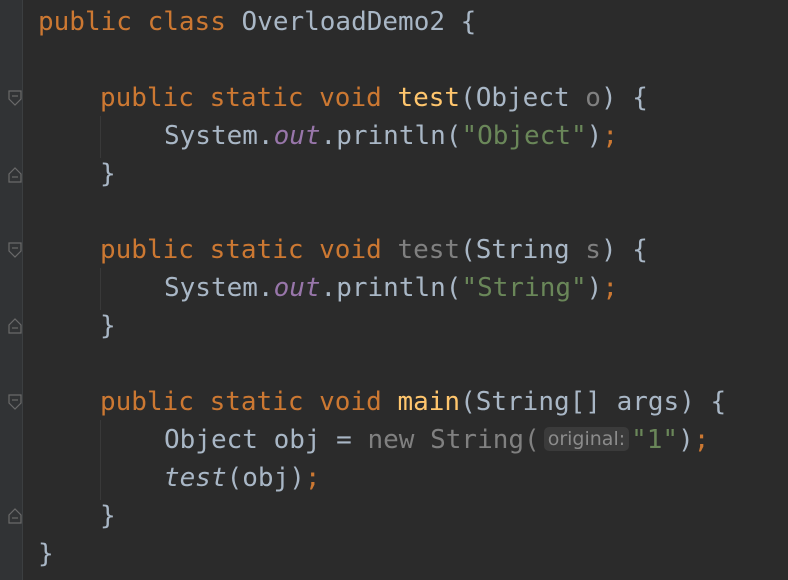  I want to click on code-line-method-main: public static void main(String[] args) {, so click(413, 402).